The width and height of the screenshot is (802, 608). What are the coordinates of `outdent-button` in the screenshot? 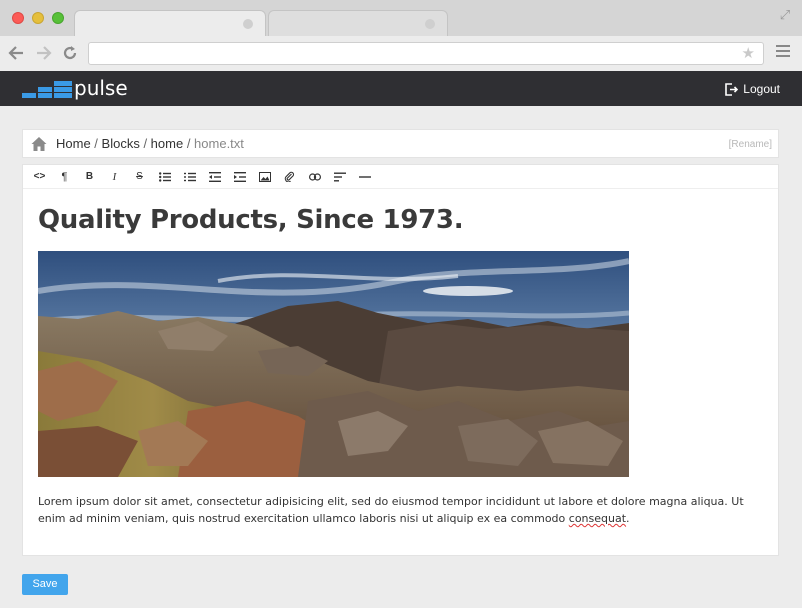 It's located at (214, 177).